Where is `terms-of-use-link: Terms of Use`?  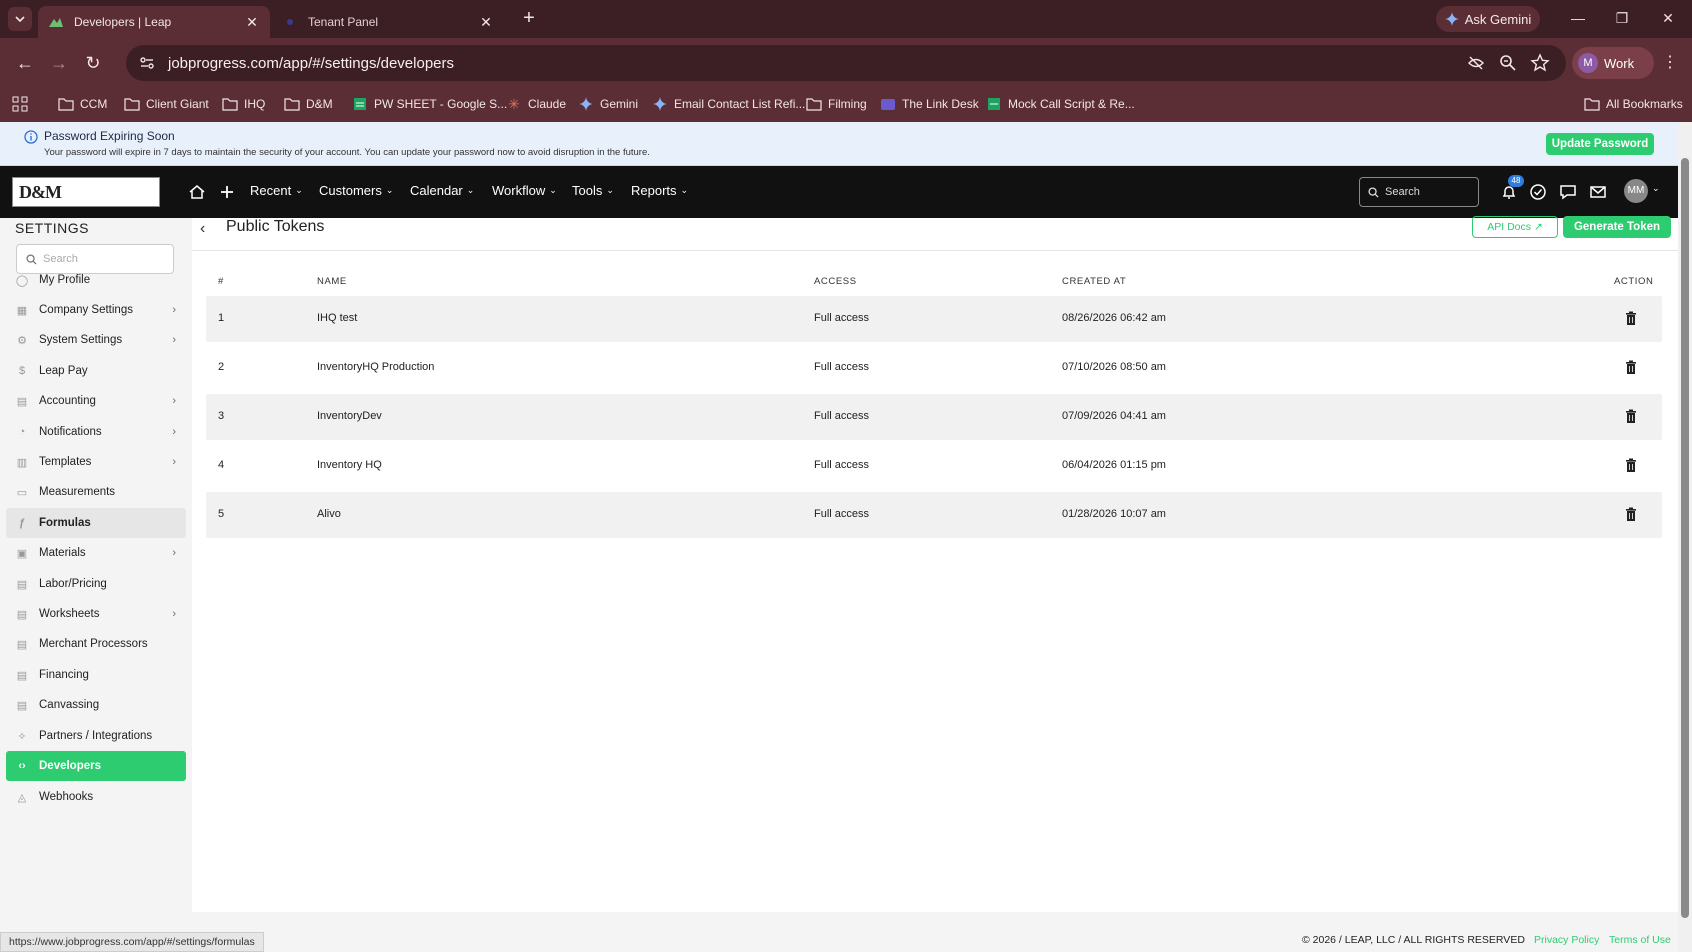 terms-of-use-link: Terms of Use is located at coordinates (1640, 940).